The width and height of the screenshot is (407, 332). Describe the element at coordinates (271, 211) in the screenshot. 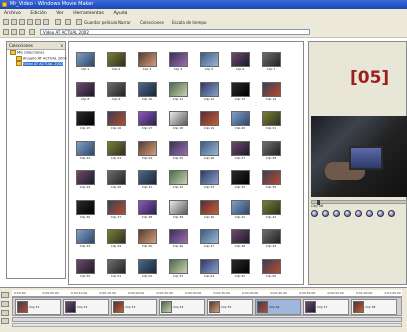

I see `clip-thumbnail: Clip 42` at that location.